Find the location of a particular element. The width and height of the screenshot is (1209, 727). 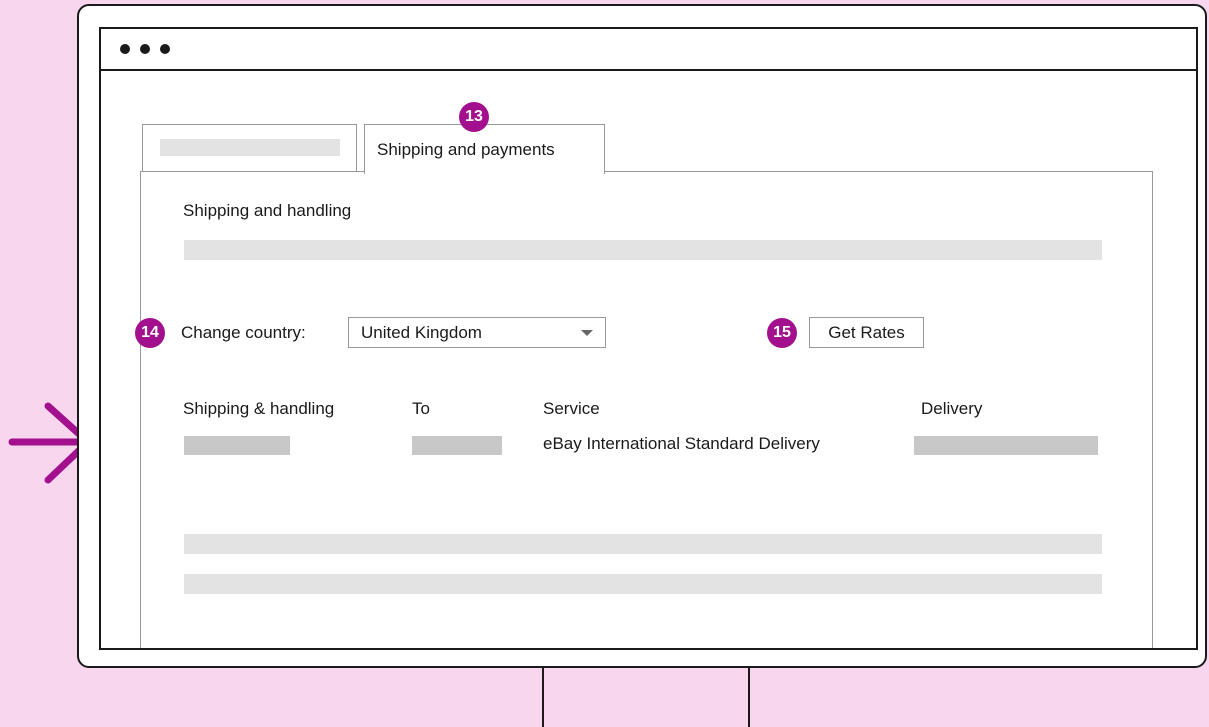

country-select: United Kingdom is located at coordinates (477, 332).